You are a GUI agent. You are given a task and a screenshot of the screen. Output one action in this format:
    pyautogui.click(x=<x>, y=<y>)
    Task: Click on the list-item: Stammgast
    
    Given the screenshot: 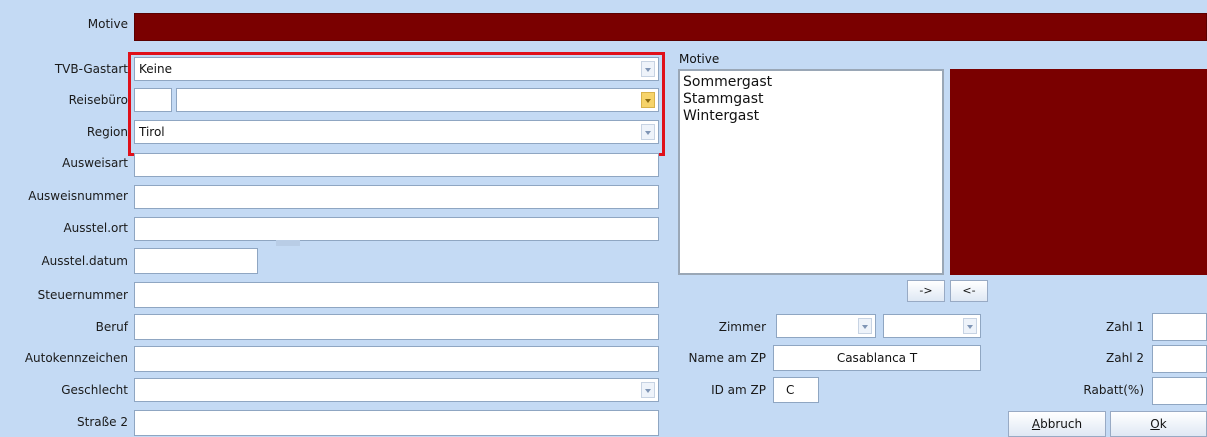 What is the action you would take?
    pyautogui.click(x=727, y=99)
    